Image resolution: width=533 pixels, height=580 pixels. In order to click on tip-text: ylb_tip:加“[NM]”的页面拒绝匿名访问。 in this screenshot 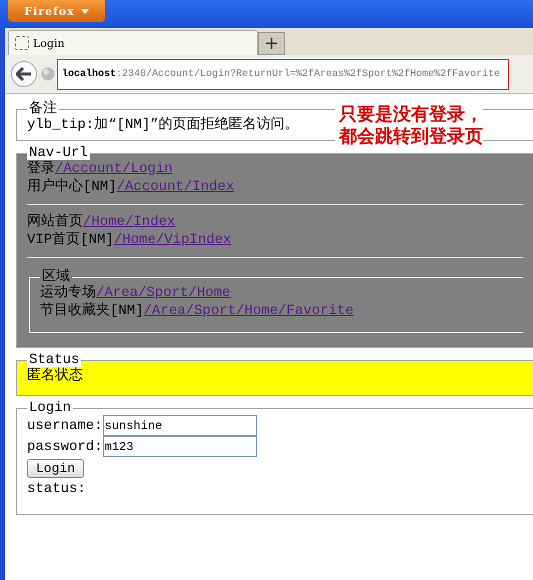, I will do `click(163, 125)`.